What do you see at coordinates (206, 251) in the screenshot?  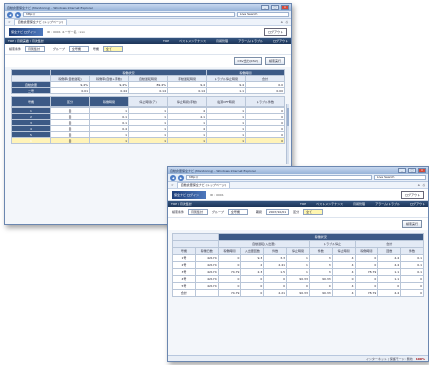 I see `column-header: 稼働日数` at bounding box center [206, 251].